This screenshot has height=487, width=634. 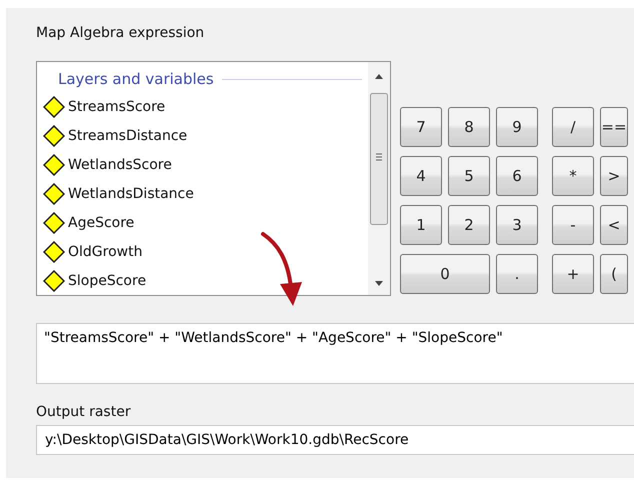 What do you see at coordinates (573, 127) in the screenshot?
I see `keypad-button: /` at bounding box center [573, 127].